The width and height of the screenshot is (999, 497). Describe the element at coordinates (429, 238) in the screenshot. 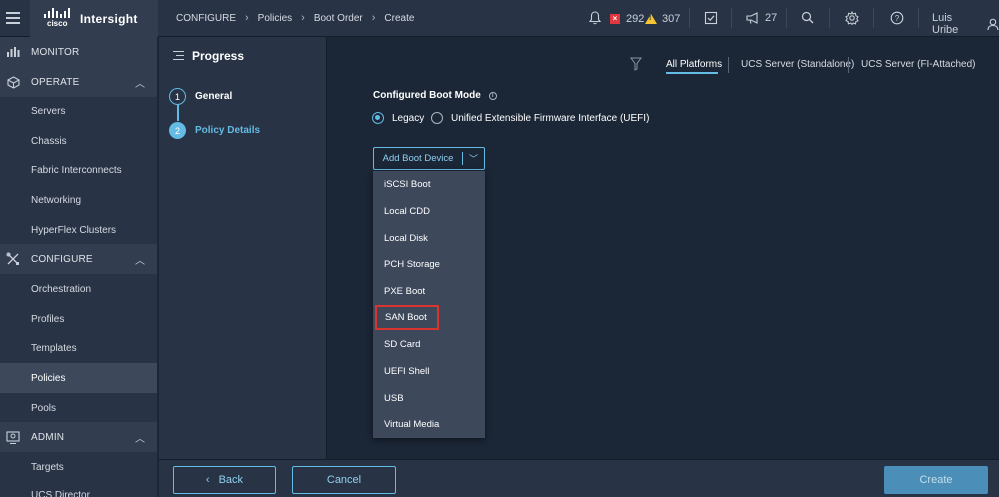

I see `menu-item-local-disk: Local Disk` at that location.